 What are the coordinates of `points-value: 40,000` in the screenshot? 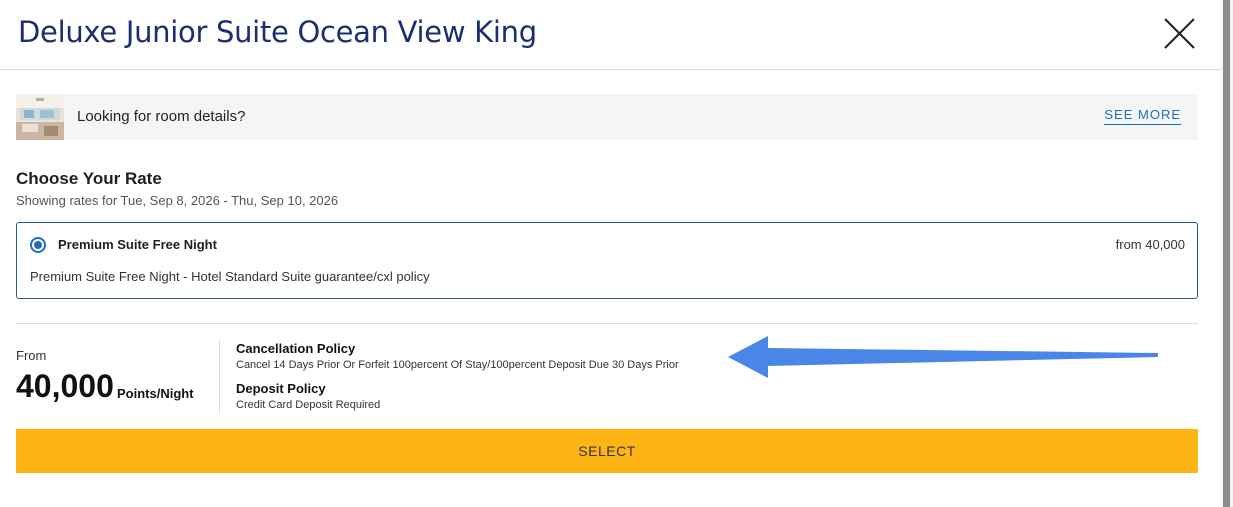 It's located at (65, 386).